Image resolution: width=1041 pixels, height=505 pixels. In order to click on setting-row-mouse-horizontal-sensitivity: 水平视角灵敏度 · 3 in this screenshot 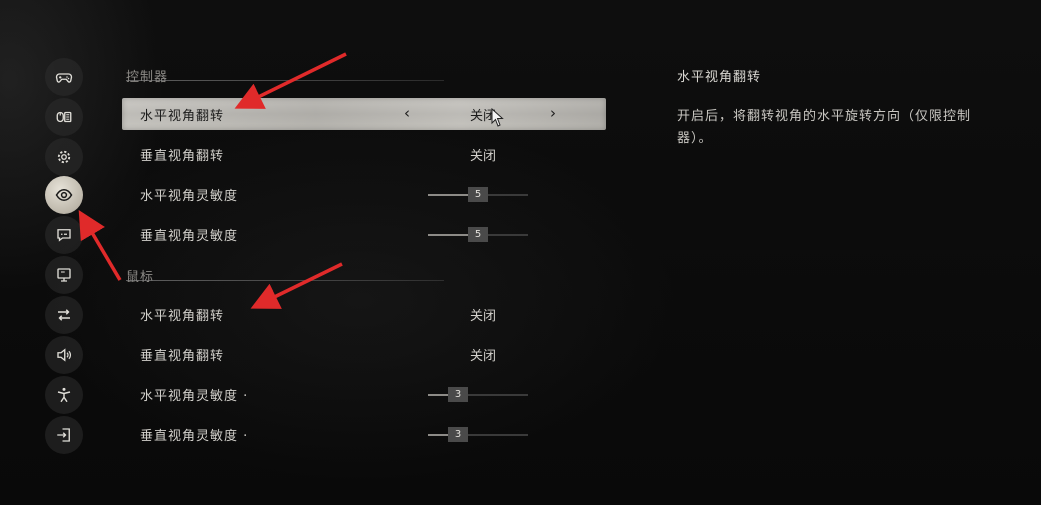, I will do `click(364, 394)`.